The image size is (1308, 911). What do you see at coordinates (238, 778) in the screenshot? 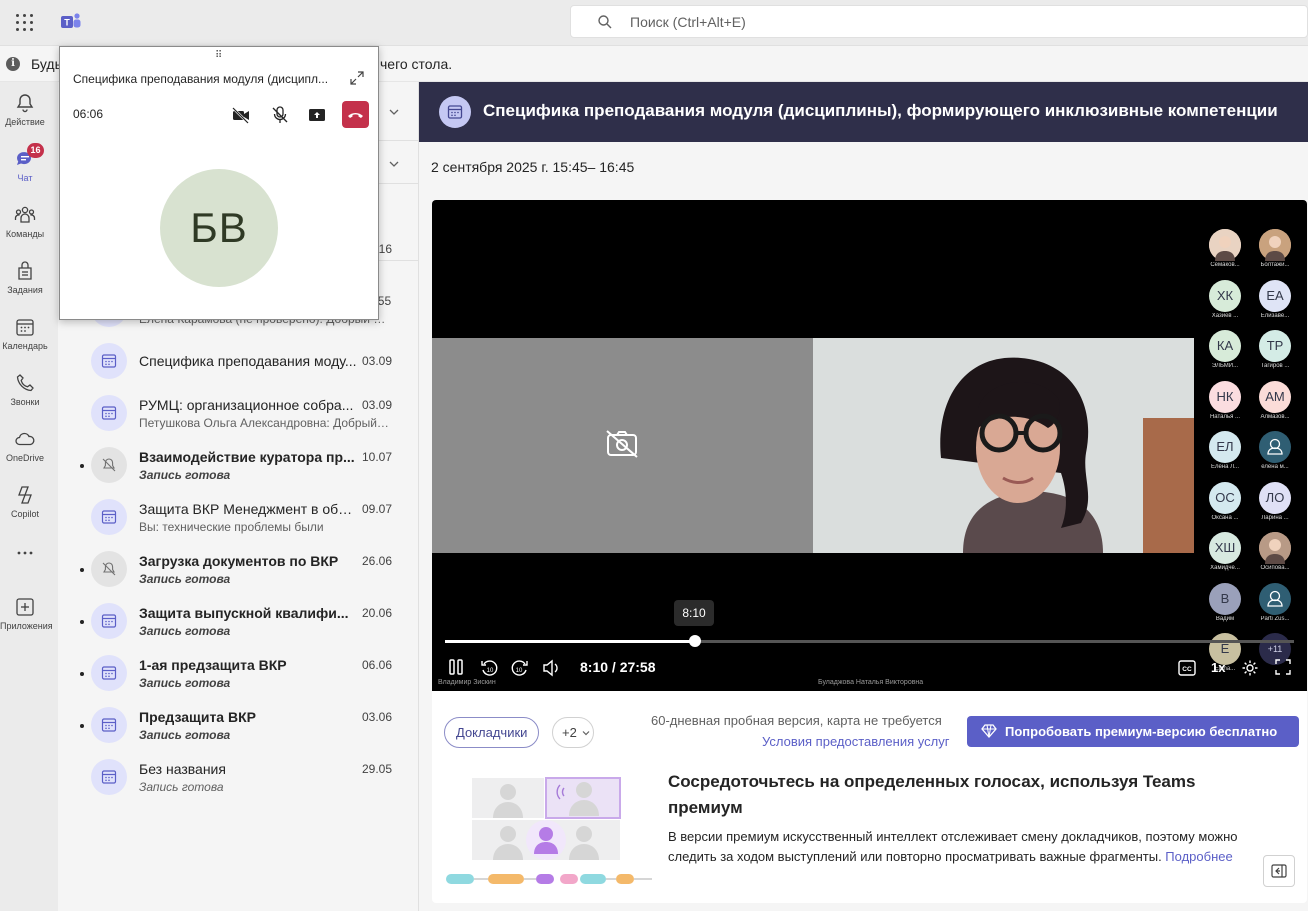
I see `chat-list-item: Без названия 29.05 Запись готова` at bounding box center [238, 778].